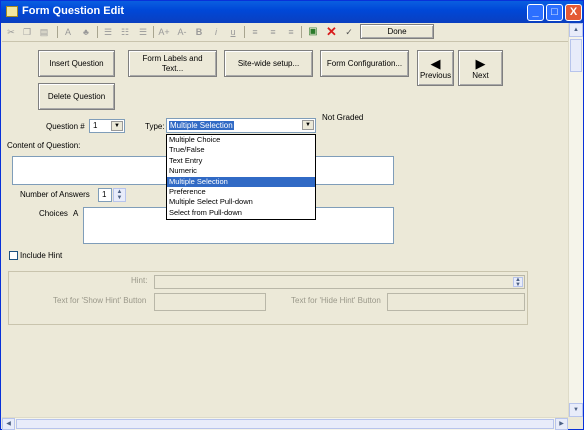 Image resolution: width=584 pixels, height=430 pixels. I want to click on color-icon: ♣, so click(86, 32).